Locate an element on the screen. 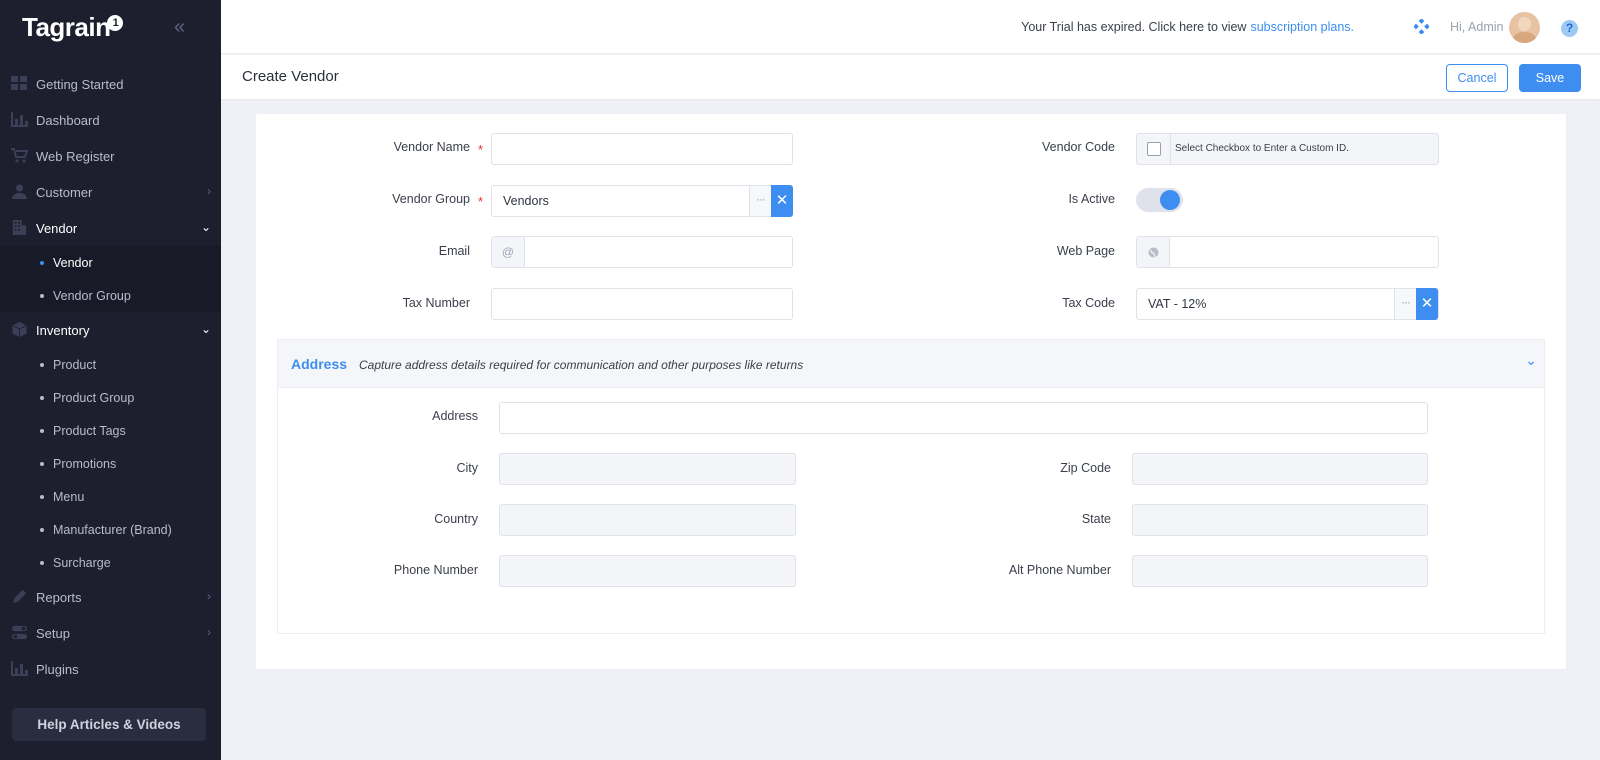 The width and height of the screenshot is (1600, 760). sidebar-item-dashboard: Dashboard is located at coordinates (110, 120).